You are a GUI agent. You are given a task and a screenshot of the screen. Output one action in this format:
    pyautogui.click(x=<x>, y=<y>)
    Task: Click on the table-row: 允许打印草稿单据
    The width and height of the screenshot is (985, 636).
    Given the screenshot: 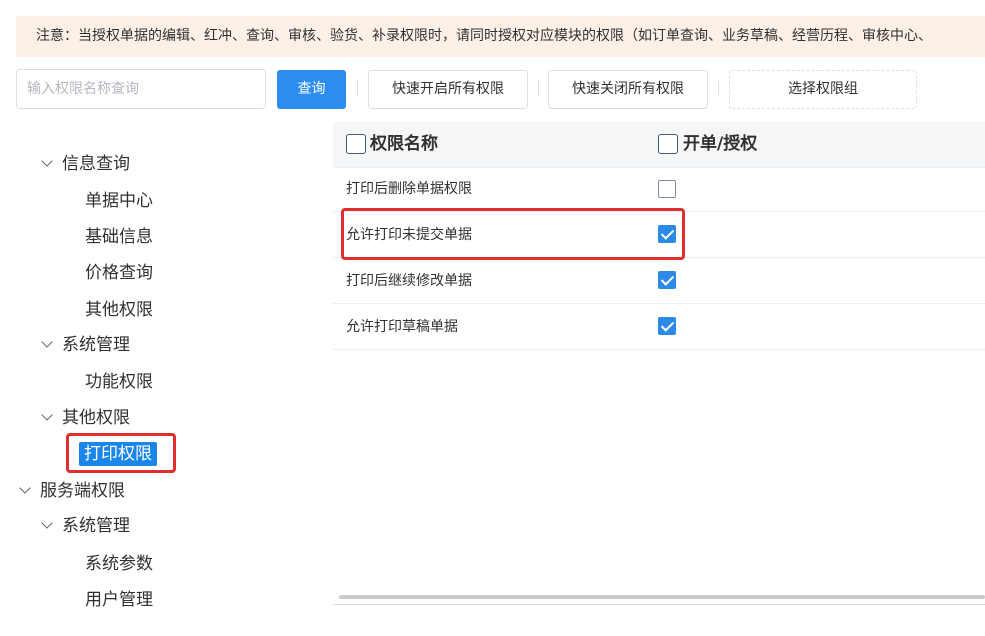 What is the action you would take?
    pyautogui.click(x=659, y=327)
    